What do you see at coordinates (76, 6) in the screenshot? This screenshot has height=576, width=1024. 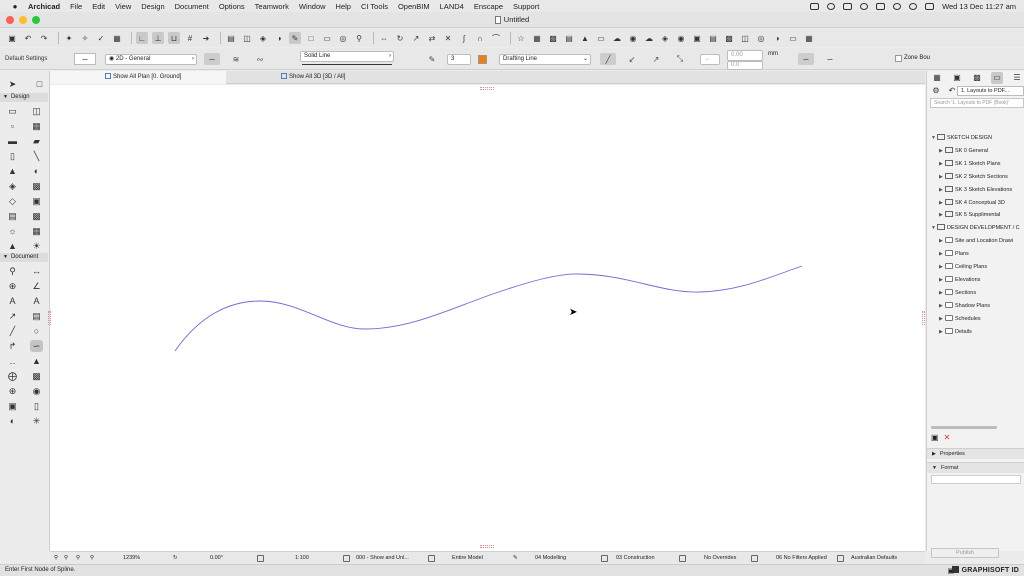 I see `menu-file: File` at bounding box center [76, 6].